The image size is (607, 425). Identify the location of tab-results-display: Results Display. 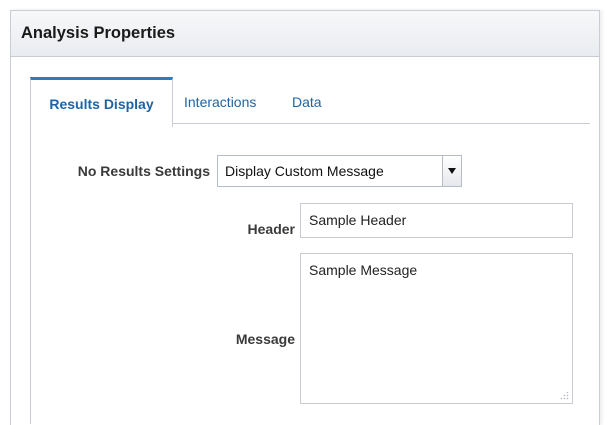
(101, 102).